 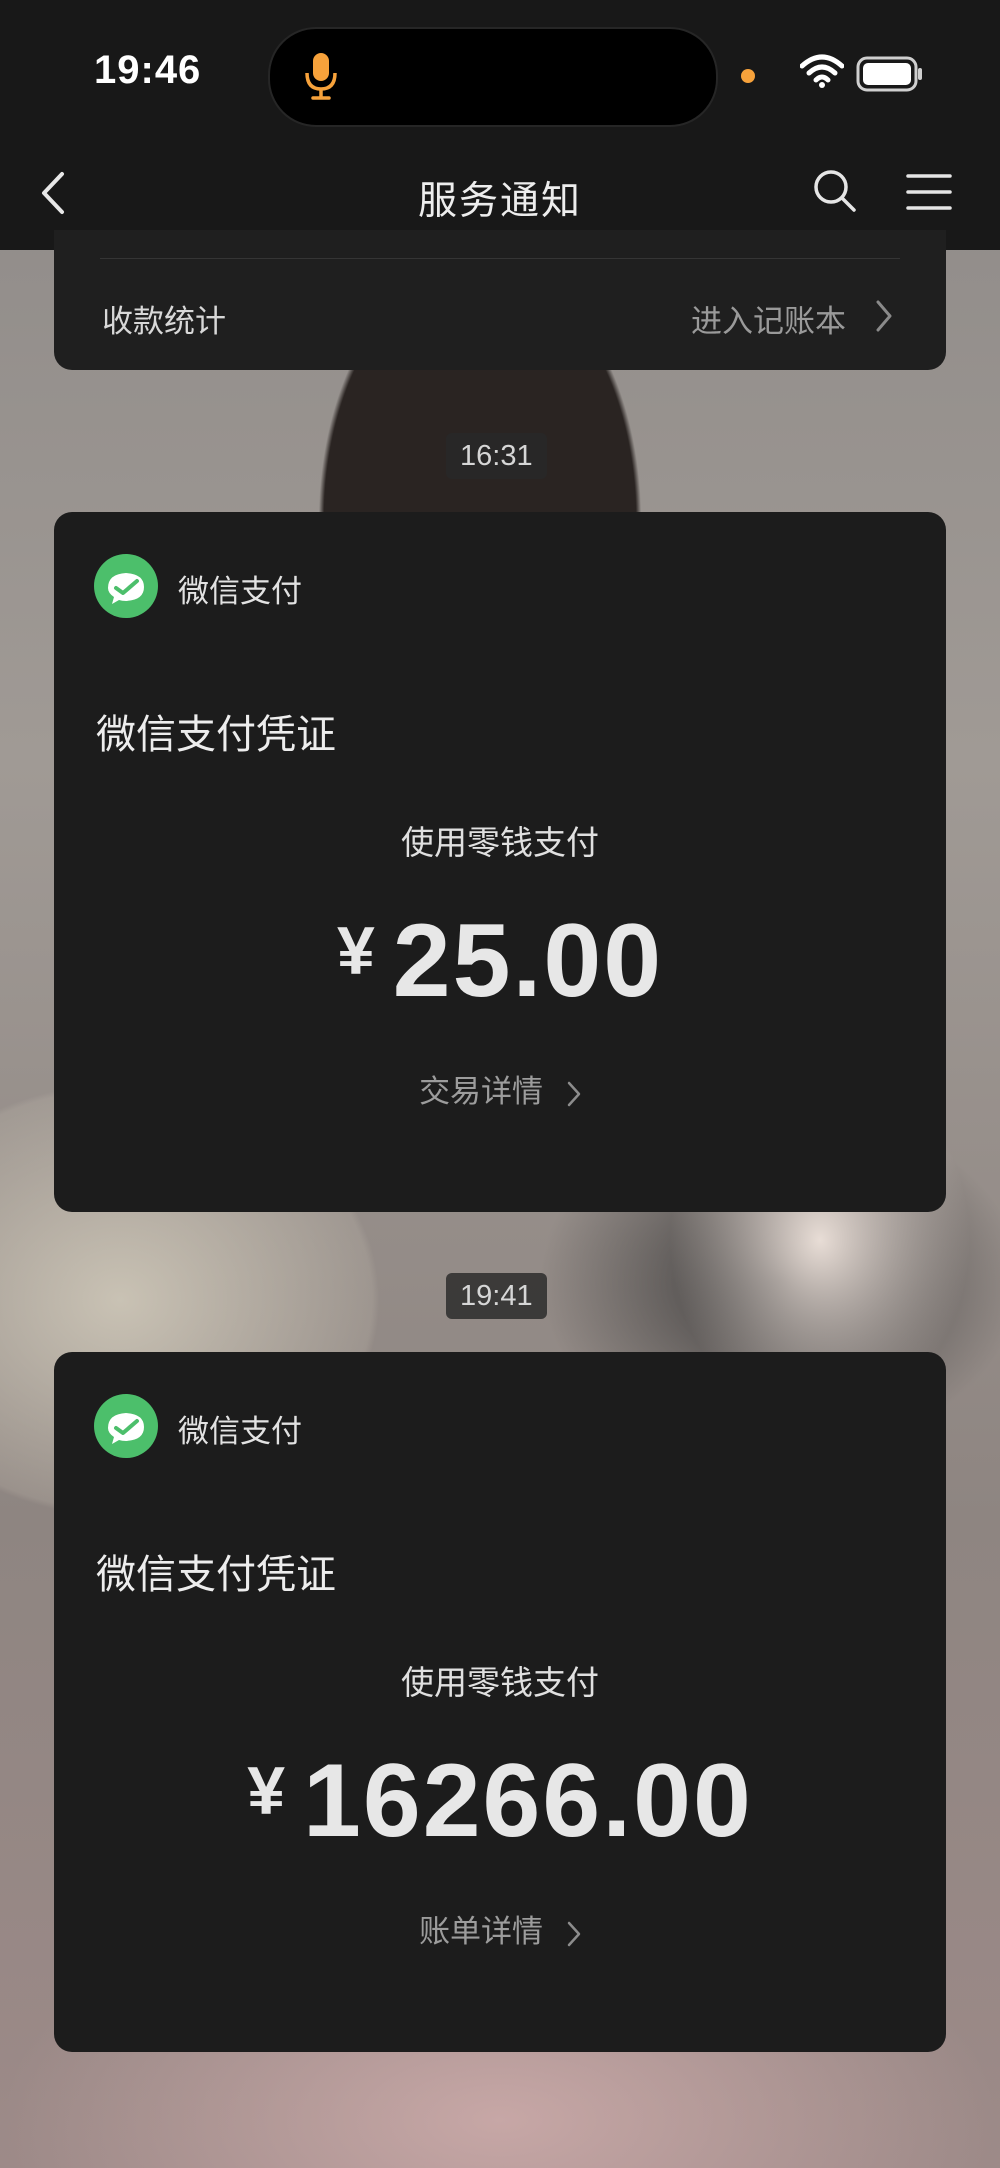 I want to click on menu-icon, so click(x=929, y=192).